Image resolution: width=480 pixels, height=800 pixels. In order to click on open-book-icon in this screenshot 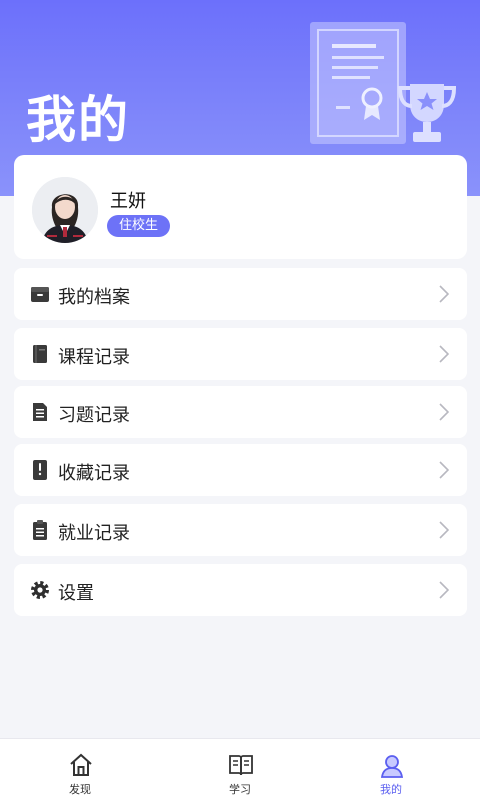, I will do `click(241, 765)`.